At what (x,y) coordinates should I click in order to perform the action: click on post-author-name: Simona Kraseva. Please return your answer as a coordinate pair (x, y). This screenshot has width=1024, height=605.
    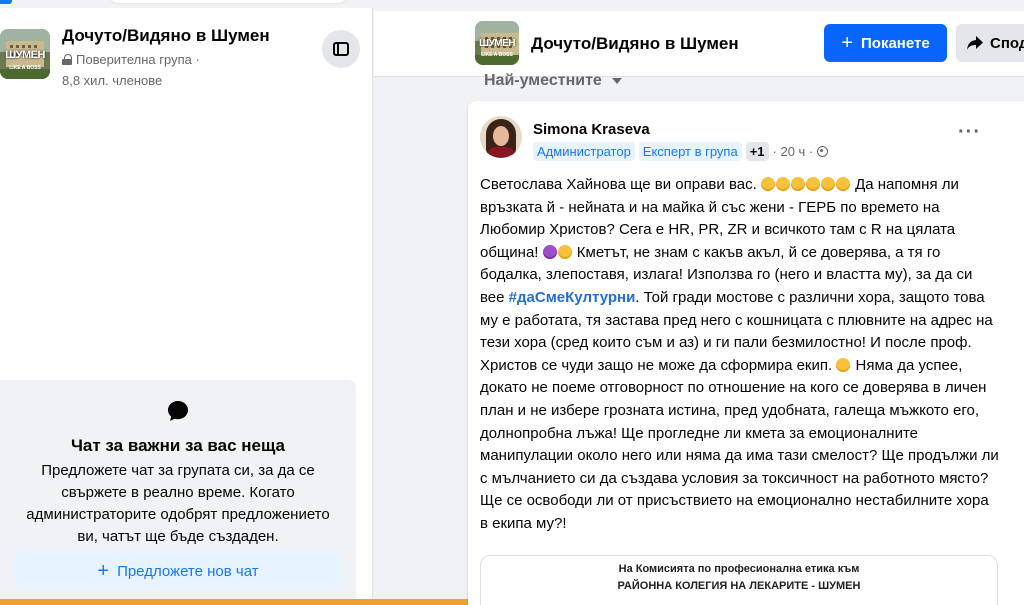
    Looking at the image, I should click on (591, 129).